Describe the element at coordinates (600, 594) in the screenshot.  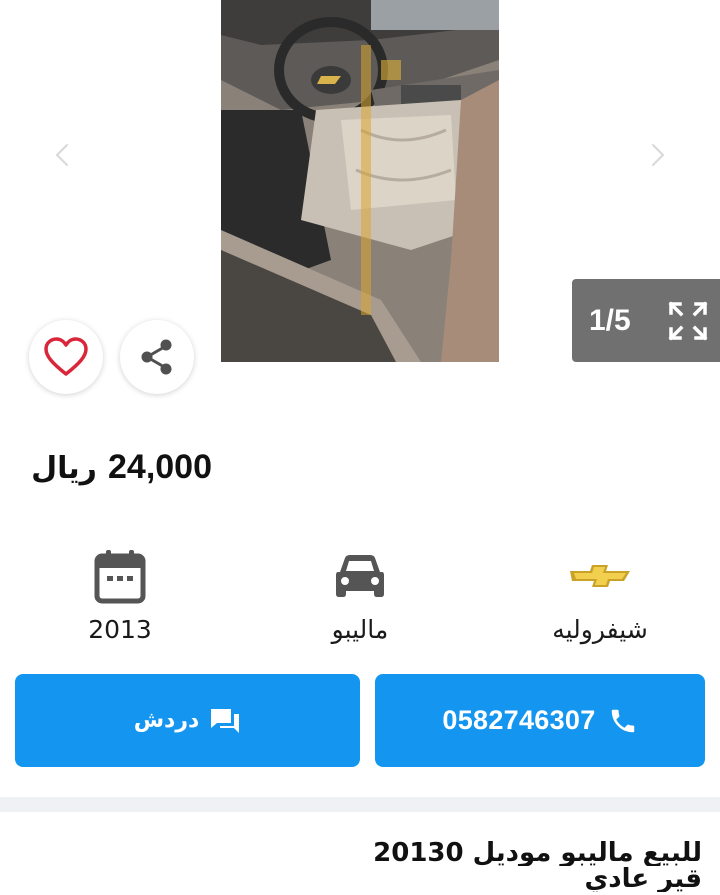
I see `spec-make: شيفروليه` at that location.